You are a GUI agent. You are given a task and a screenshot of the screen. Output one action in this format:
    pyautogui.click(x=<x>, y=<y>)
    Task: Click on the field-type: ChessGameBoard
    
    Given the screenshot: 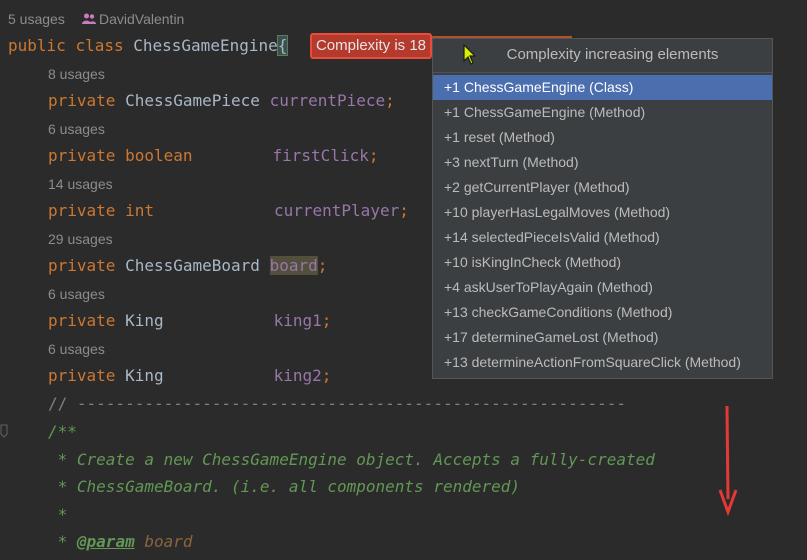 What is the action you would take?
    pyautogui.click(x=192, y=265)
    